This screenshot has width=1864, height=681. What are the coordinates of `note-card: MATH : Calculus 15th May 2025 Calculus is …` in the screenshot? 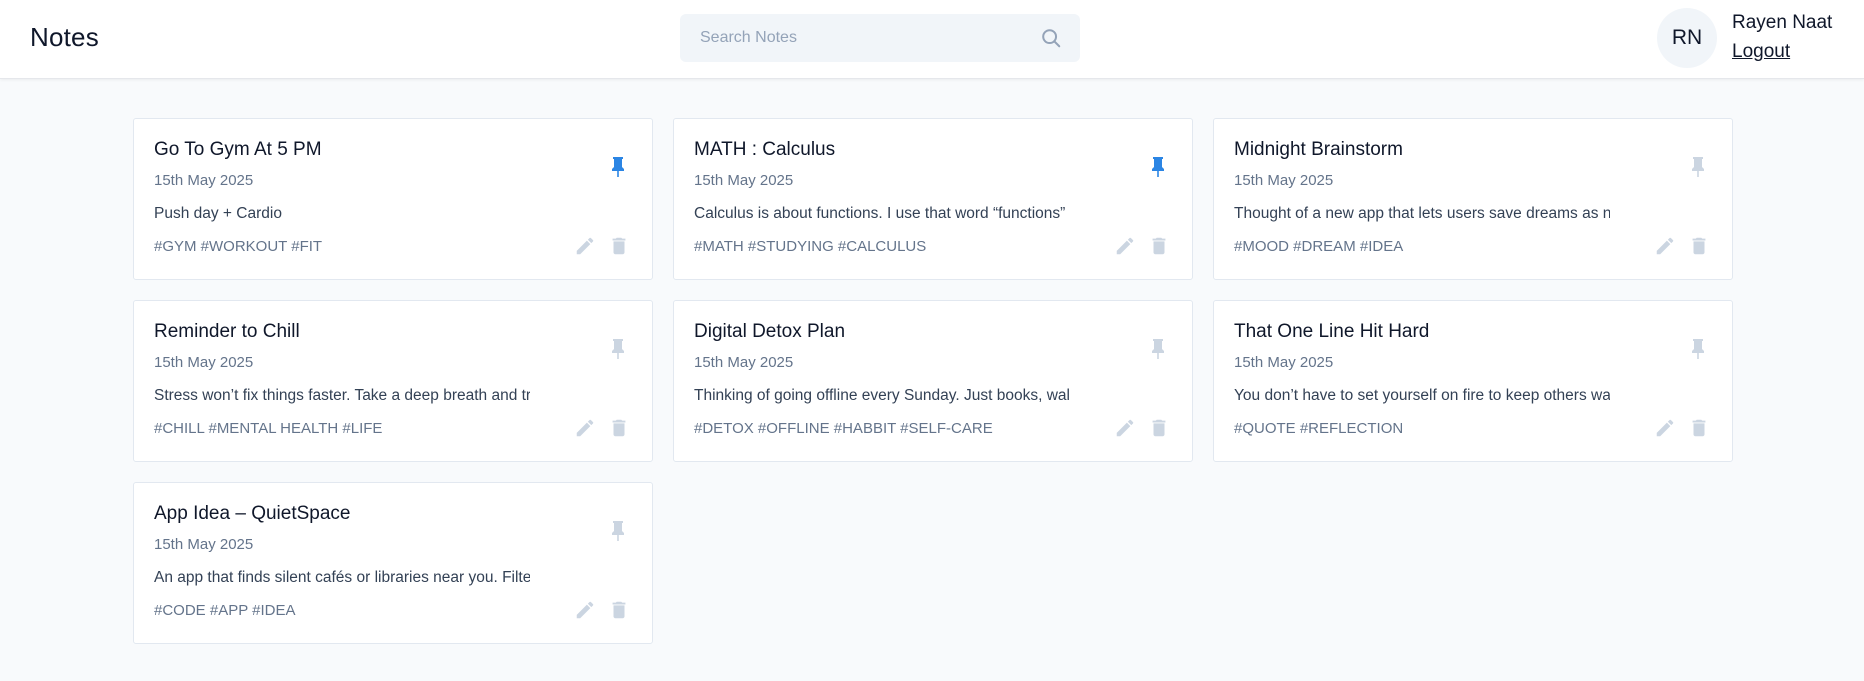 It's located at (933, 199).